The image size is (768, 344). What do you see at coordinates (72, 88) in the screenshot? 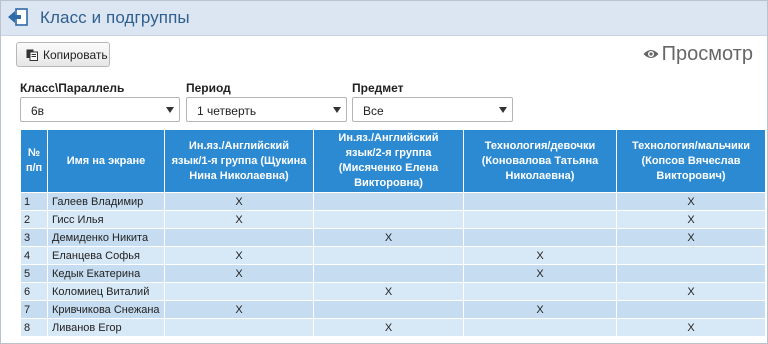
I see `class-filter-label: Класс\Параллель` at bounding box center [72, 88].